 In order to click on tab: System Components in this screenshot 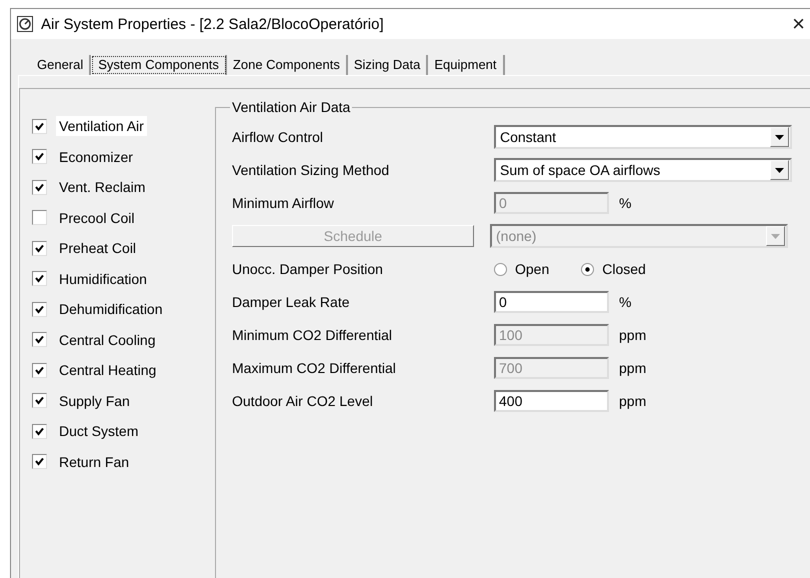, I will do `click(159, 65)`.